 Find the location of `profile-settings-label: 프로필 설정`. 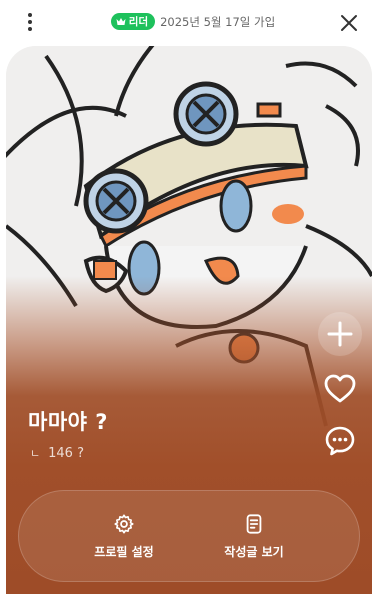

profile-settings-label: 프로필 설정 is located at coordinates (124, 551).